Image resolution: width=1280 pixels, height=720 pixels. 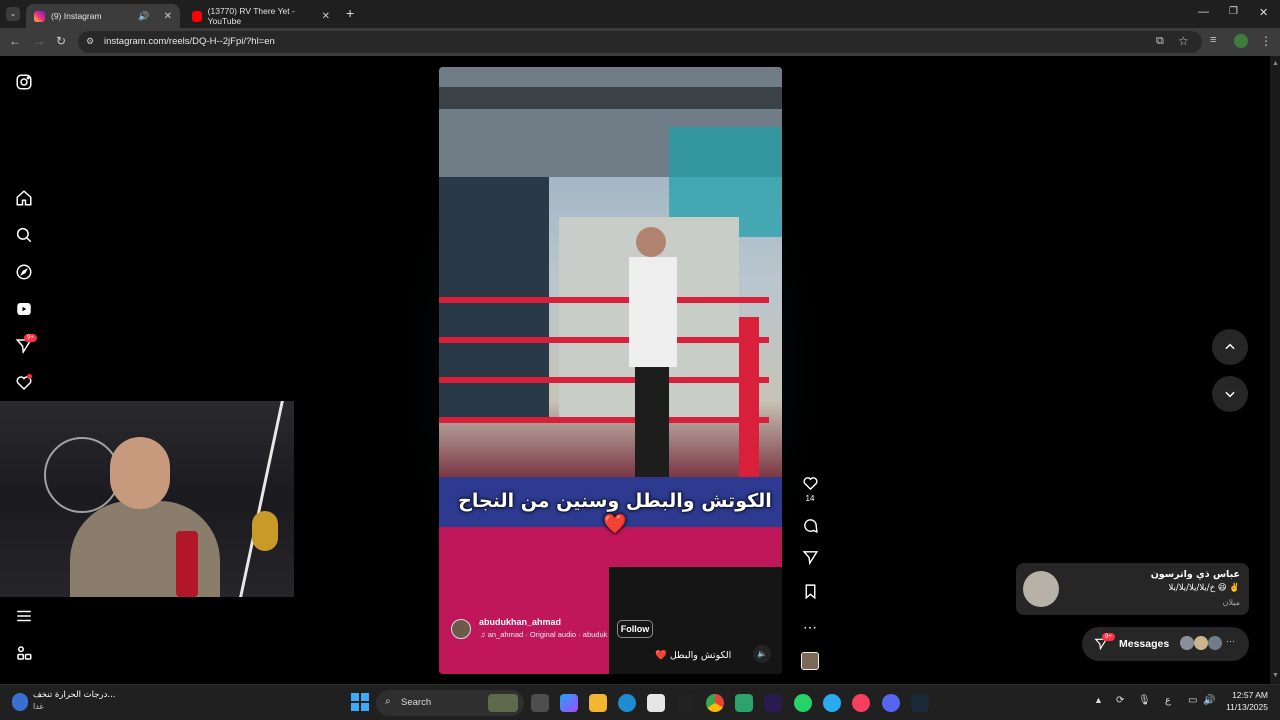 What do you see at coordinates (1120, 700) in the screenshot?
I see `tray-app-icon: ⟳` at bounding box center [1120, 700].